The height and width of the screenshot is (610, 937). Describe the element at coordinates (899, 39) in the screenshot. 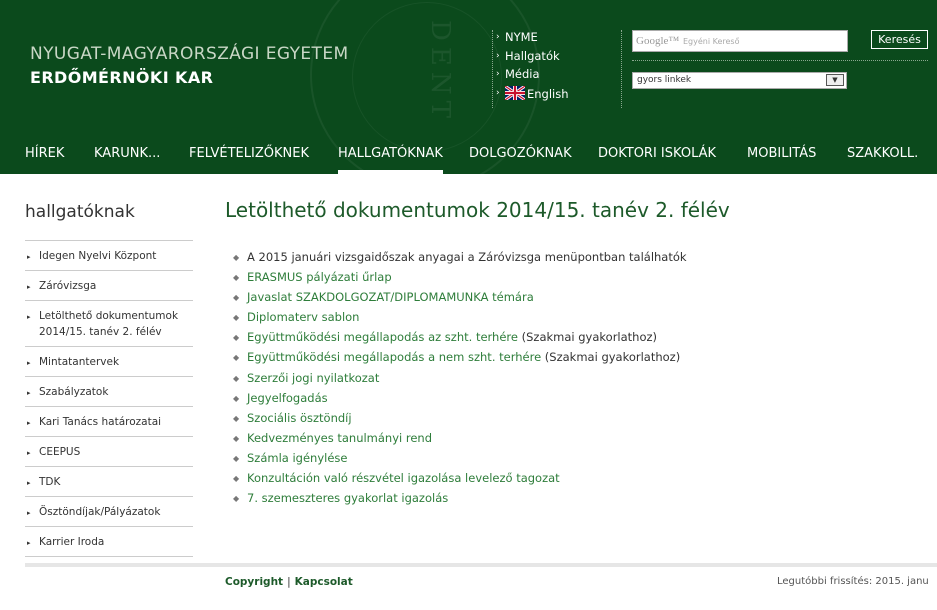

I see `search-button: Keresés` at that location.